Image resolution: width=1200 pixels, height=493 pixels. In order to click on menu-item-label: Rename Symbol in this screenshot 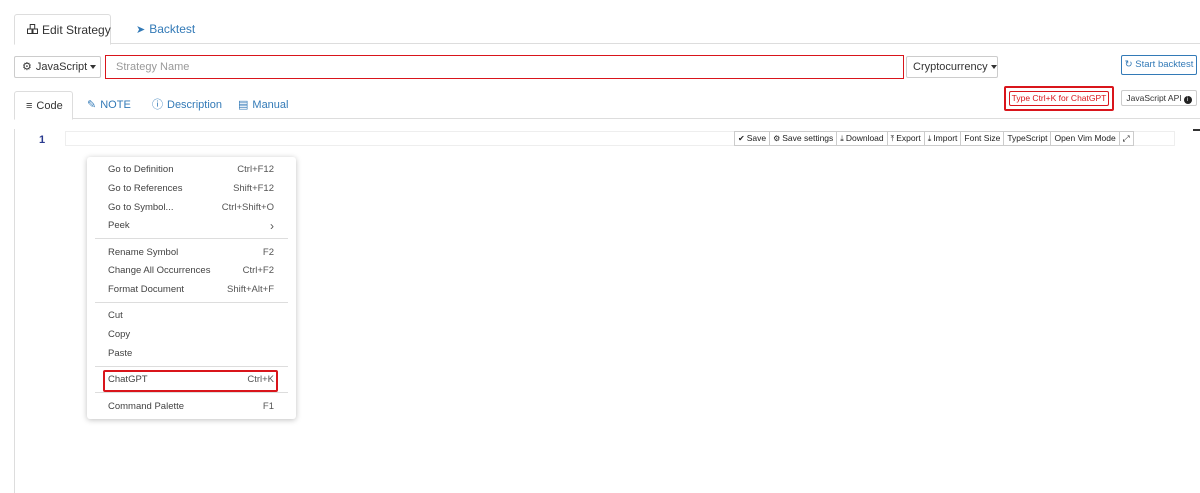, I will do `click(143, 252)`.